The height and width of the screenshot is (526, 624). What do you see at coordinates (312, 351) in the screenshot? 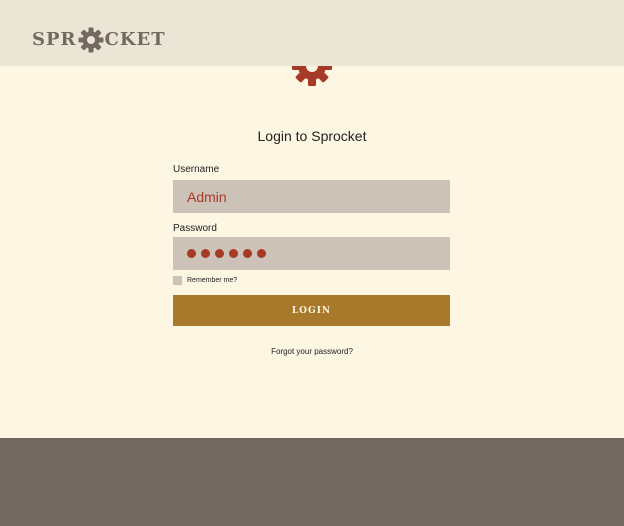
I see `forgot-password-link: Forgot your password?` at bounding box center [312, 351].